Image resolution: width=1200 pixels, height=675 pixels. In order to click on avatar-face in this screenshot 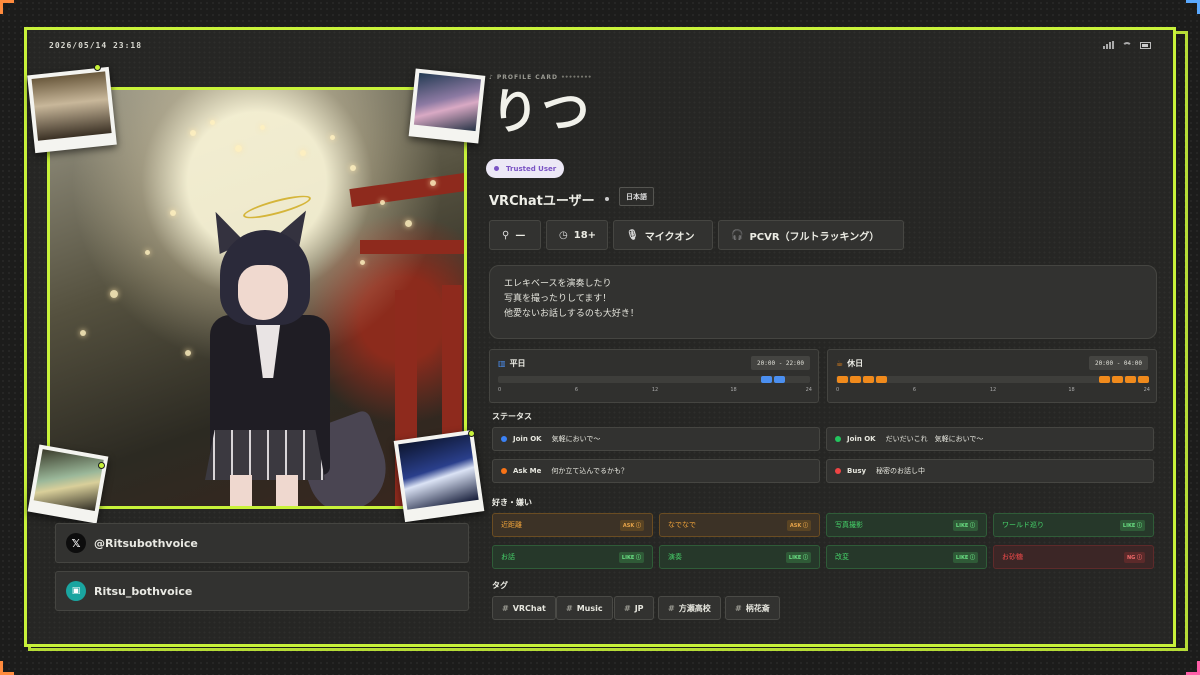, I will do `click(263, 292)`.